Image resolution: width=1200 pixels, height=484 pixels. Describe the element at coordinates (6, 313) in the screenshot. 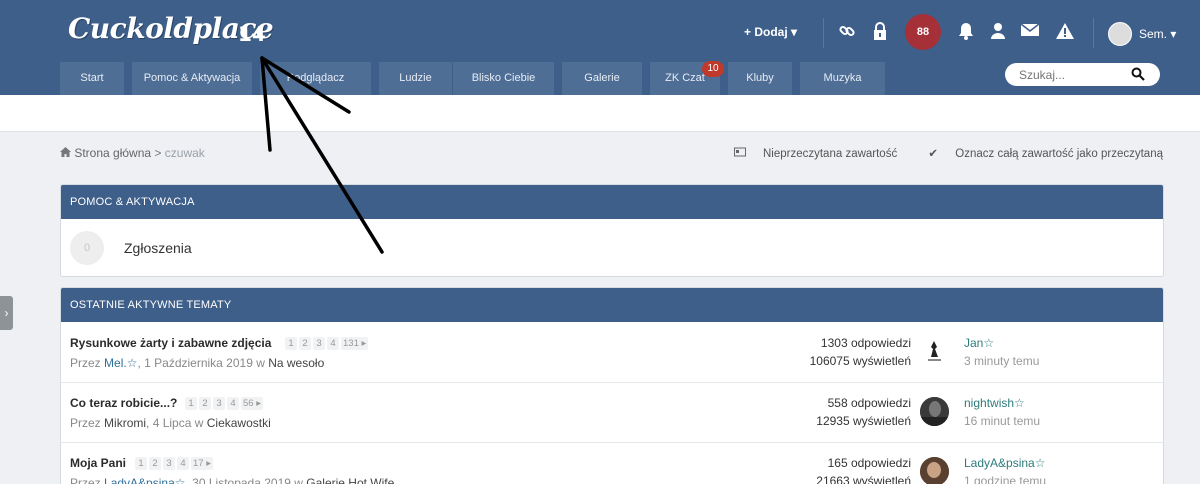

I see `sidebar-toggle-chevron-icon: ›` at that location.